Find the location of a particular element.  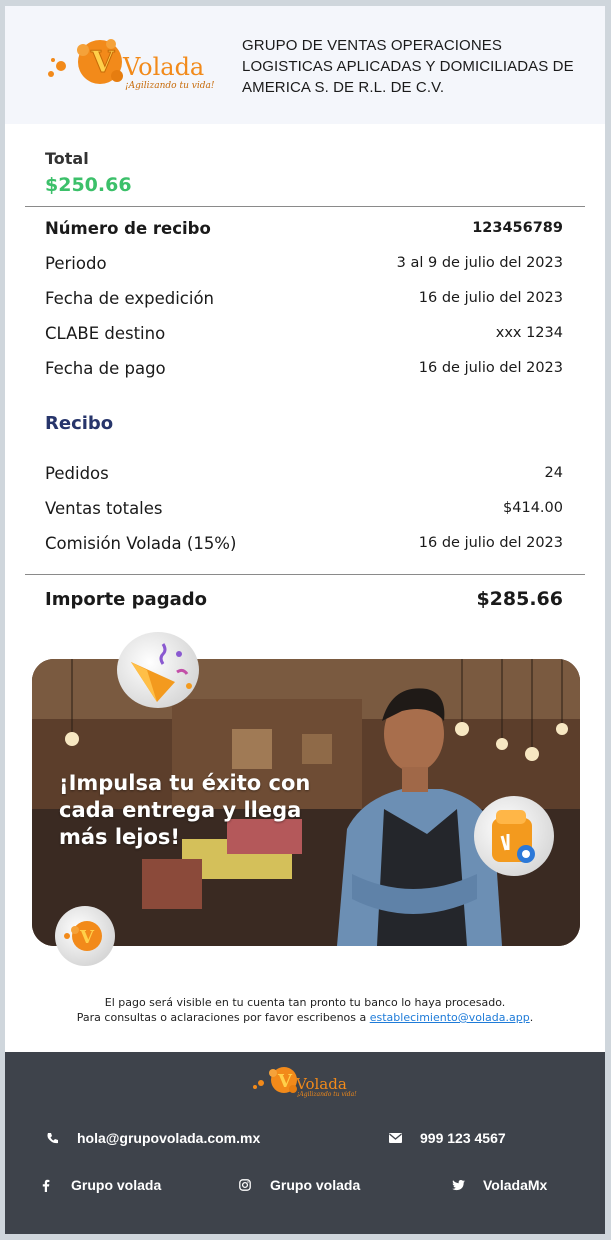

footer-instagram: Grupo volada is located at coordinates (299, 1185).